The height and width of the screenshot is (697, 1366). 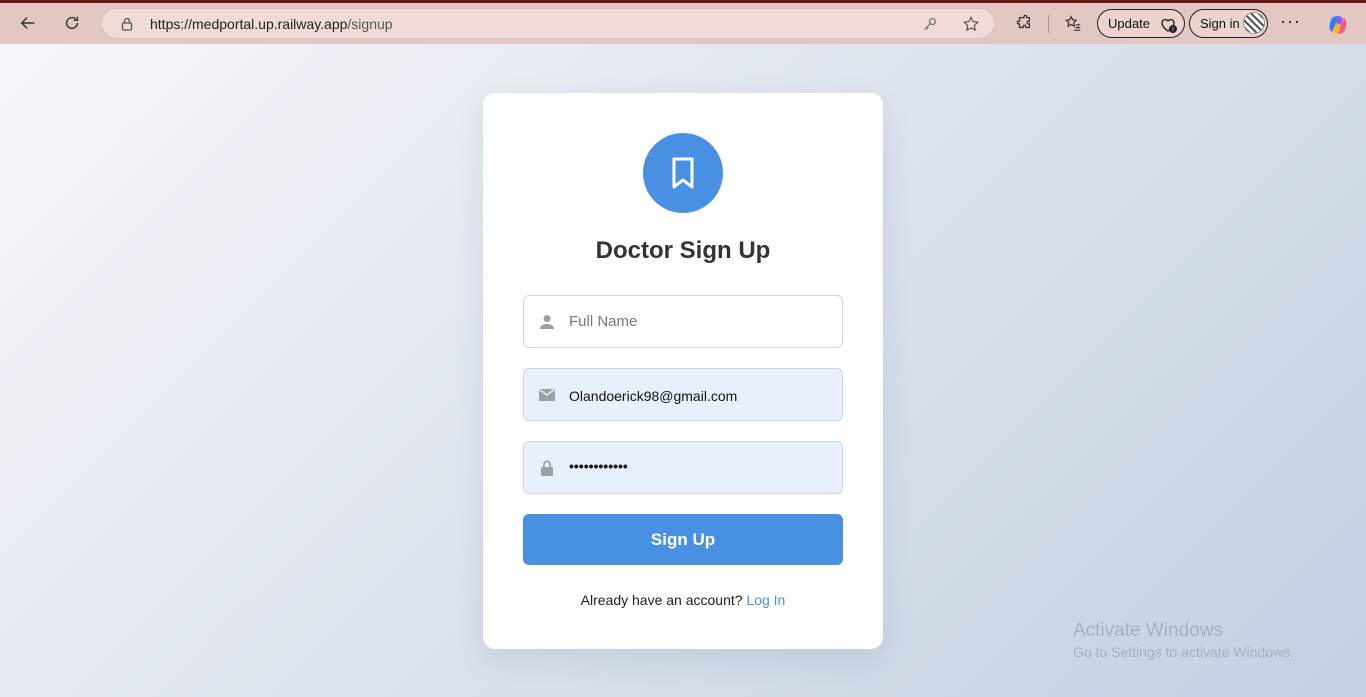 What do you see at coordinates (1169, 26) in the screenshot?
I see `update-heart-icon: !` at bounding box center [1169, 26].